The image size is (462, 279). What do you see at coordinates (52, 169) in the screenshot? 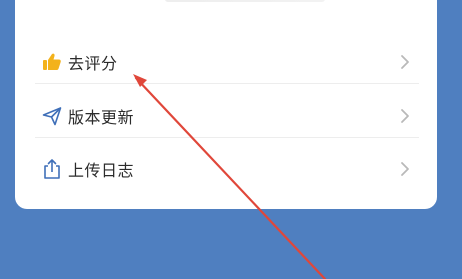
I see `upload-icon` at bounding box center [52, 169].